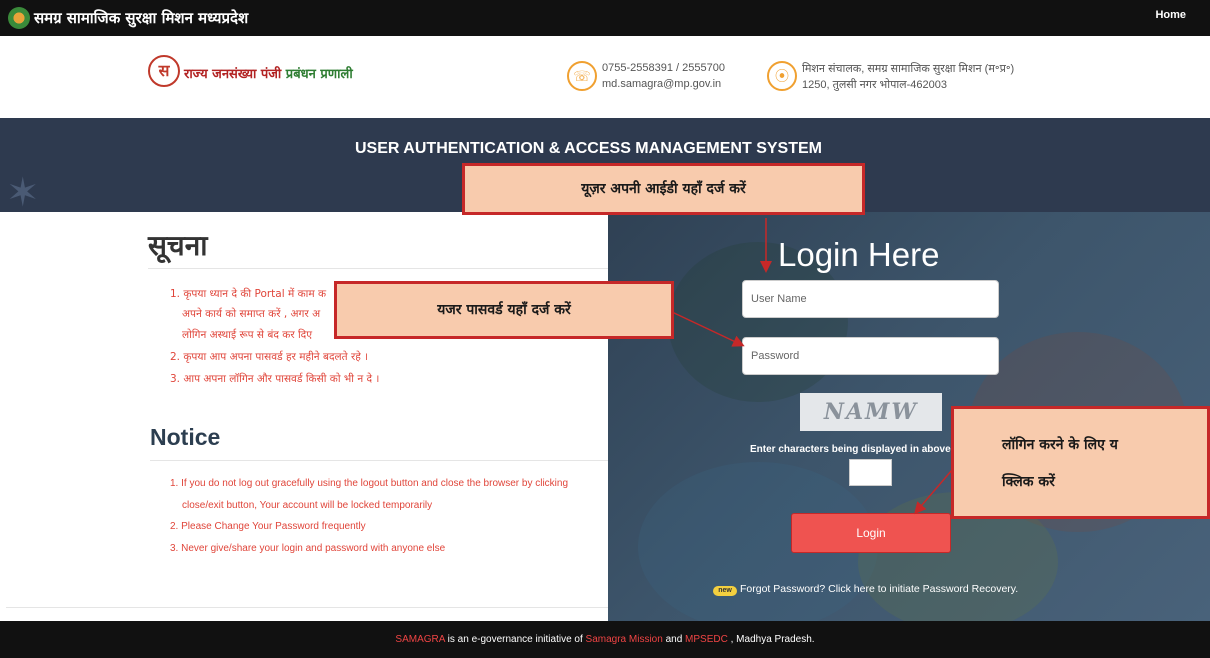 The height and width of the screenshot is (658, 1210). I want to click on callout-login-line1: लॉगिन करने के लिए य, so click(1060, 445).